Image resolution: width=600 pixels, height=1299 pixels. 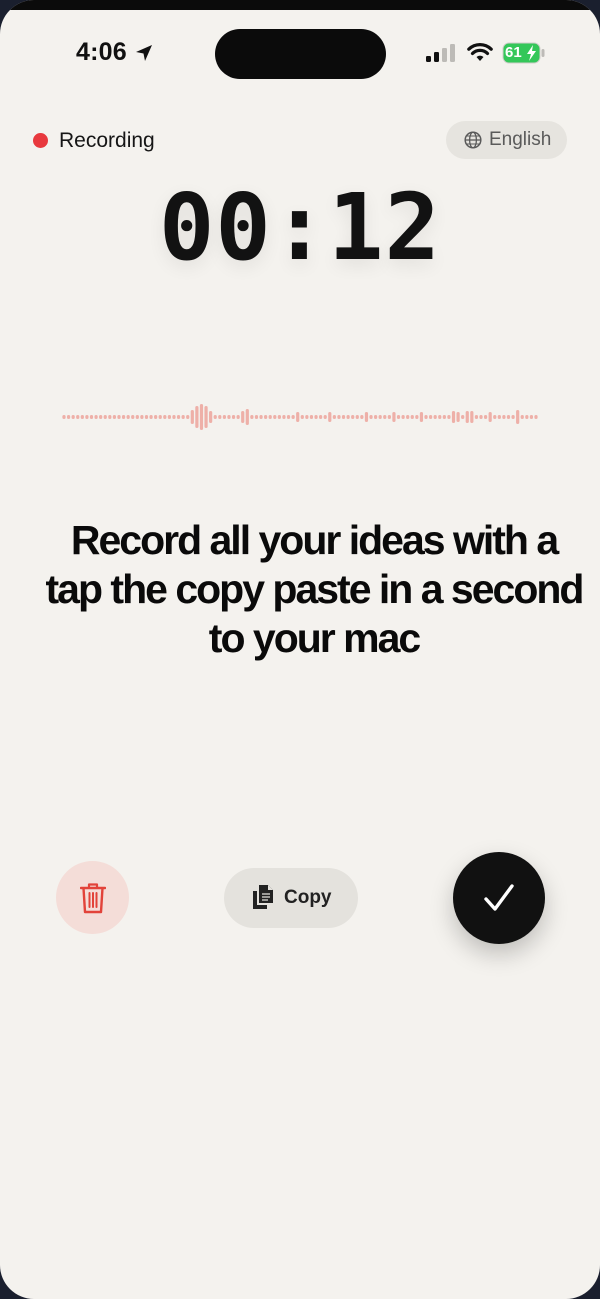 I want to click on battery-percent: 61, so click(x=513, y=52).